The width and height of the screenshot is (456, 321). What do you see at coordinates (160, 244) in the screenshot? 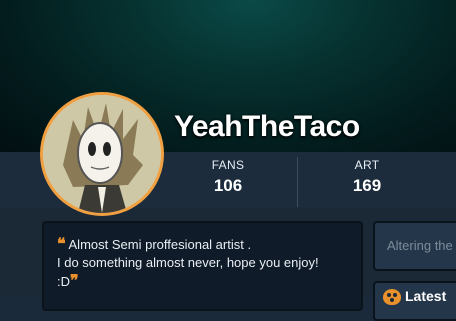
I see `bio-text-1: Almost Semi proffesional artist .` at bounding box center [160, 244].